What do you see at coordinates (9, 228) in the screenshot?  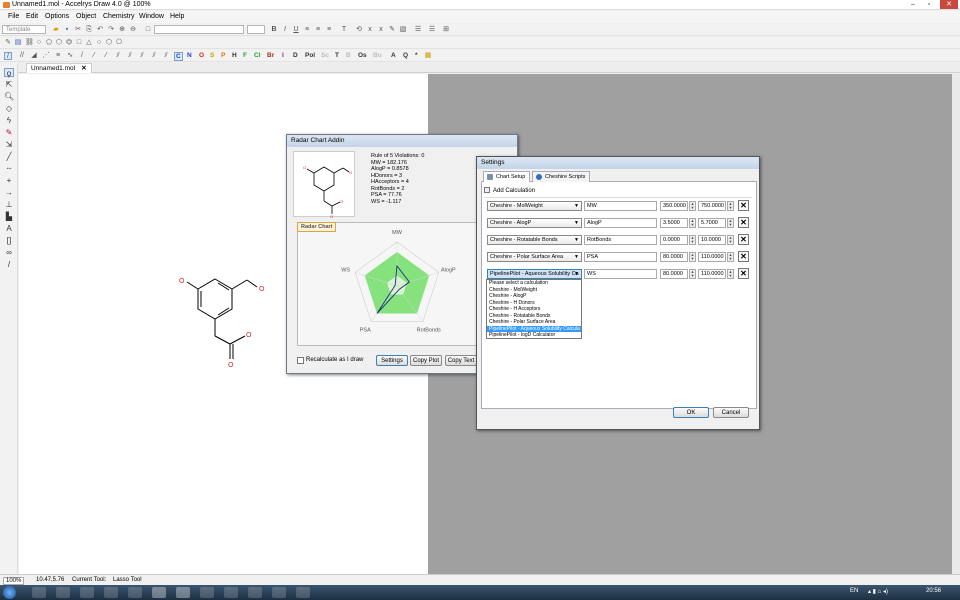 I see `text-tool-icon: A` at bounding box center [9, 228].